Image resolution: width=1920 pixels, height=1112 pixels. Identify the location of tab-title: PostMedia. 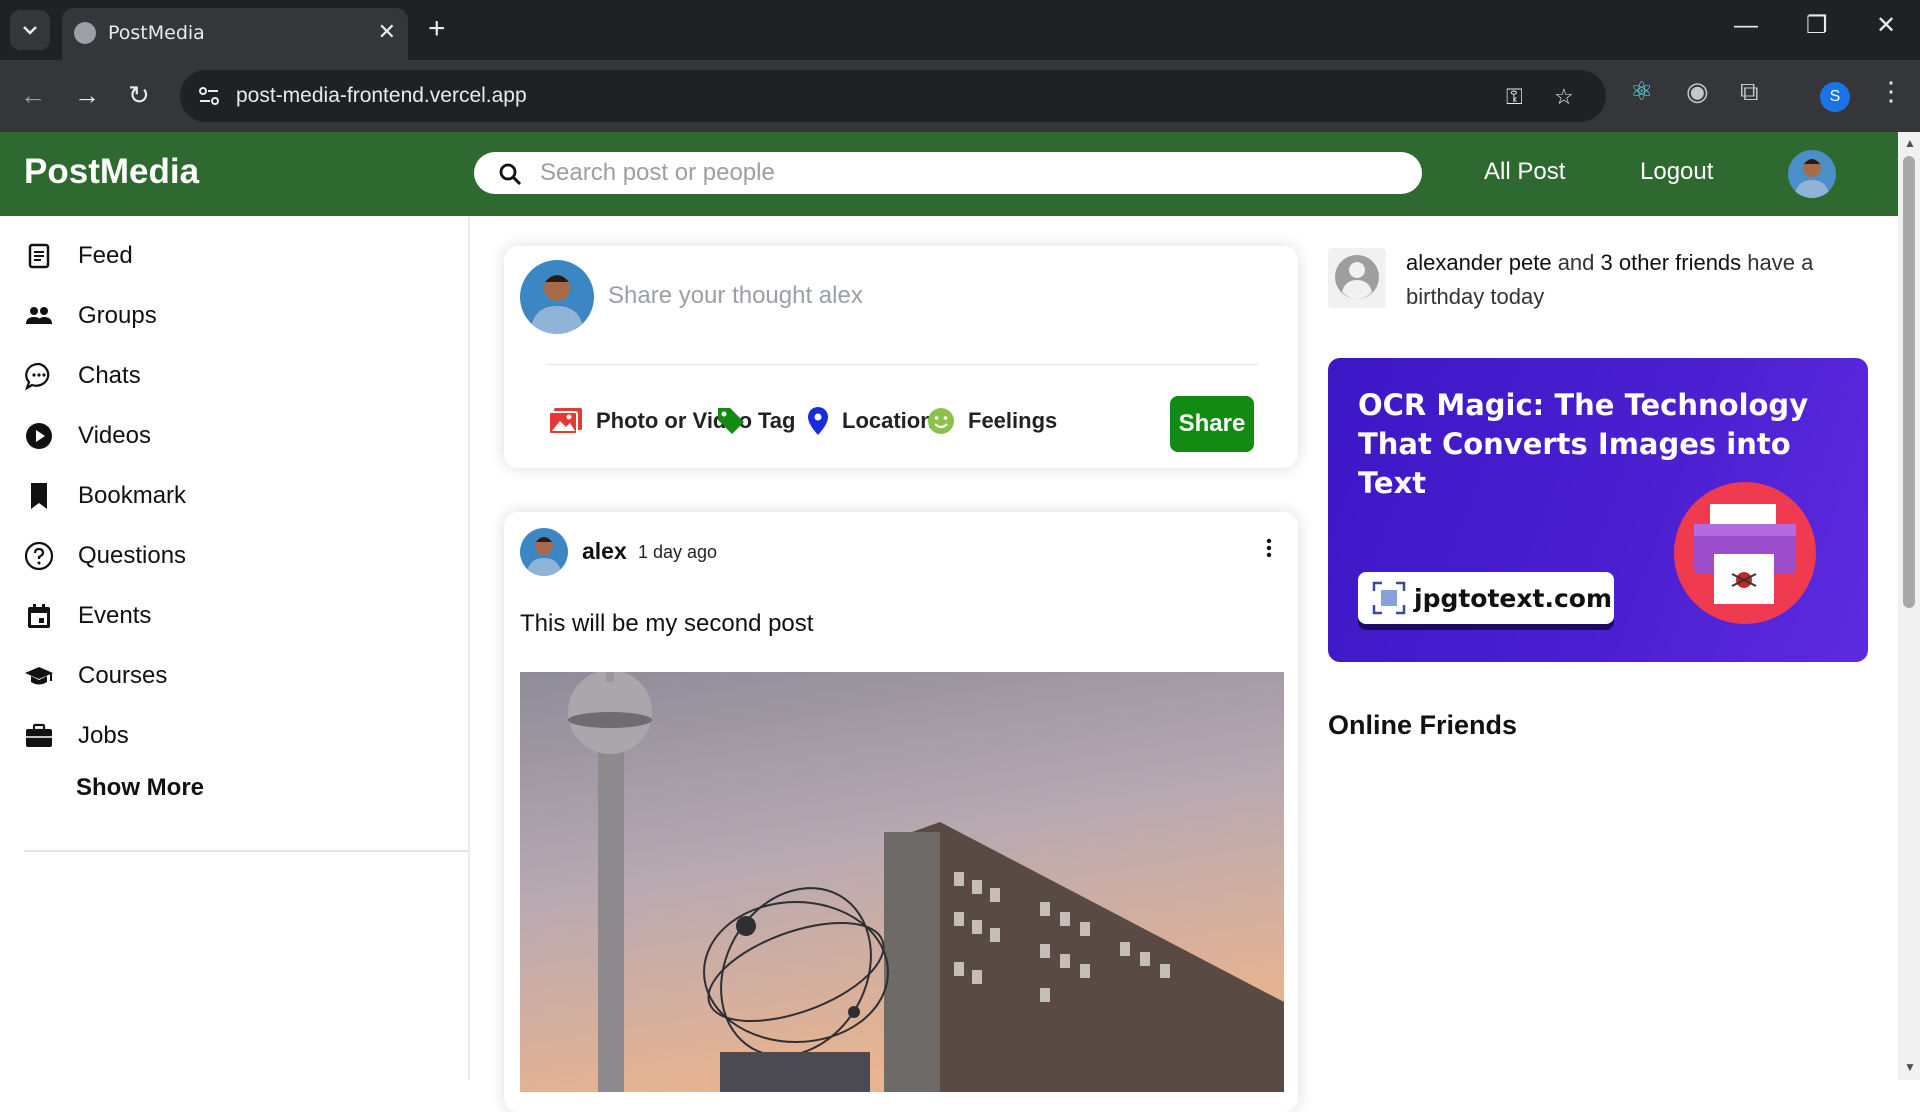
(156, 33).